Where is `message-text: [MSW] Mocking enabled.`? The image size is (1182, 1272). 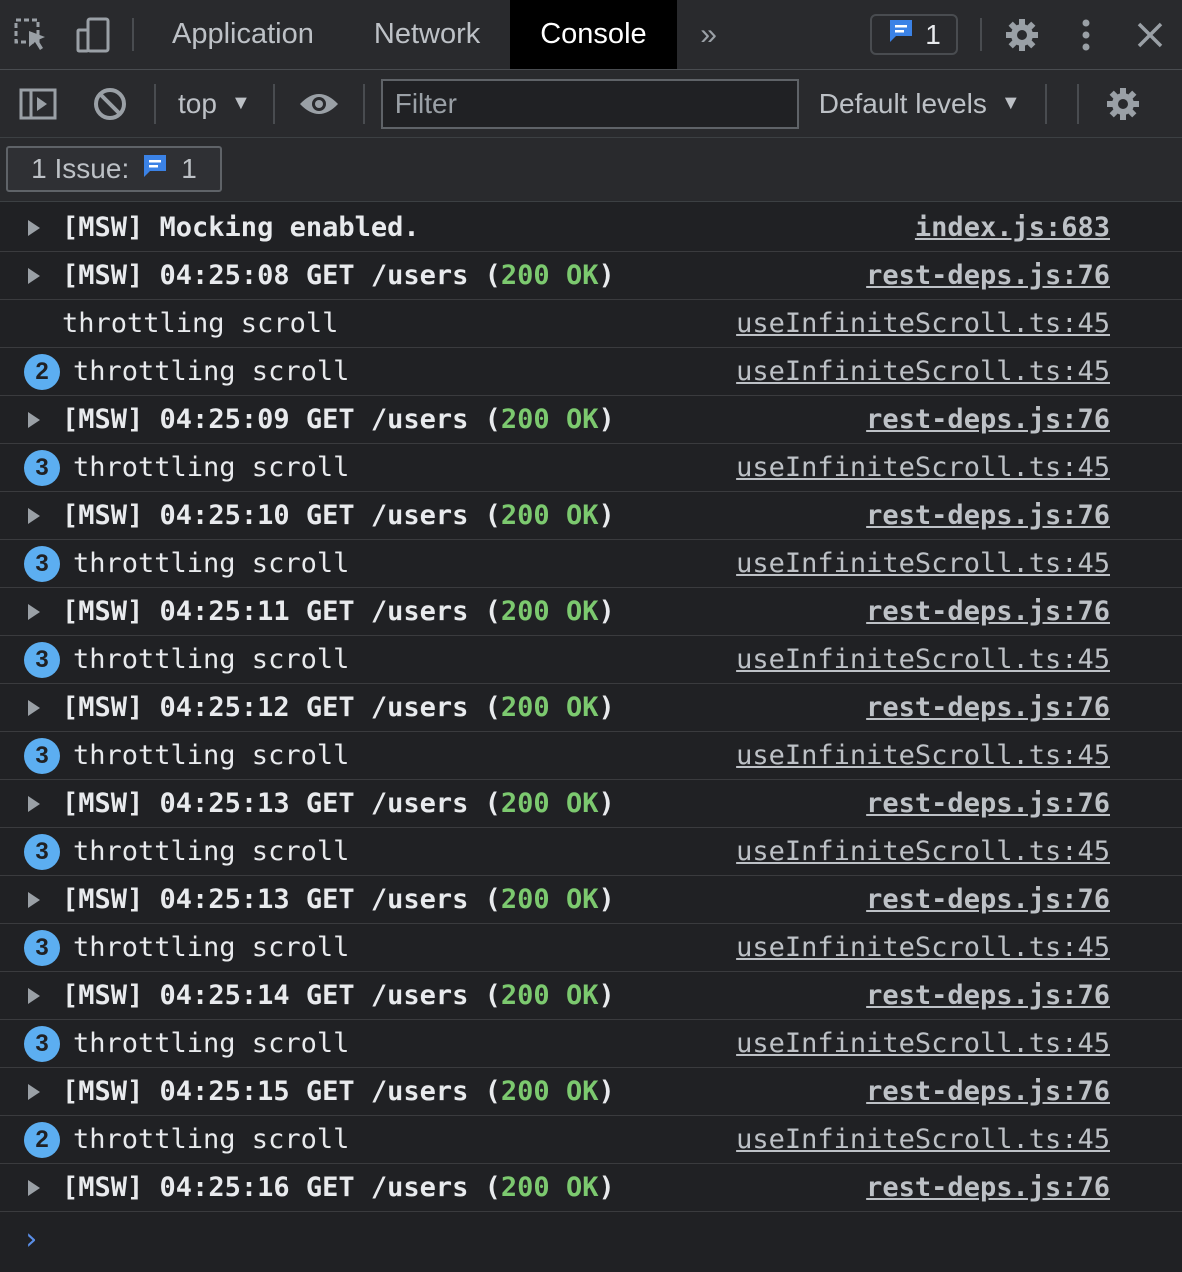 message-text: [MSW] Mocking enabled. is located at coordinates (241, 227).